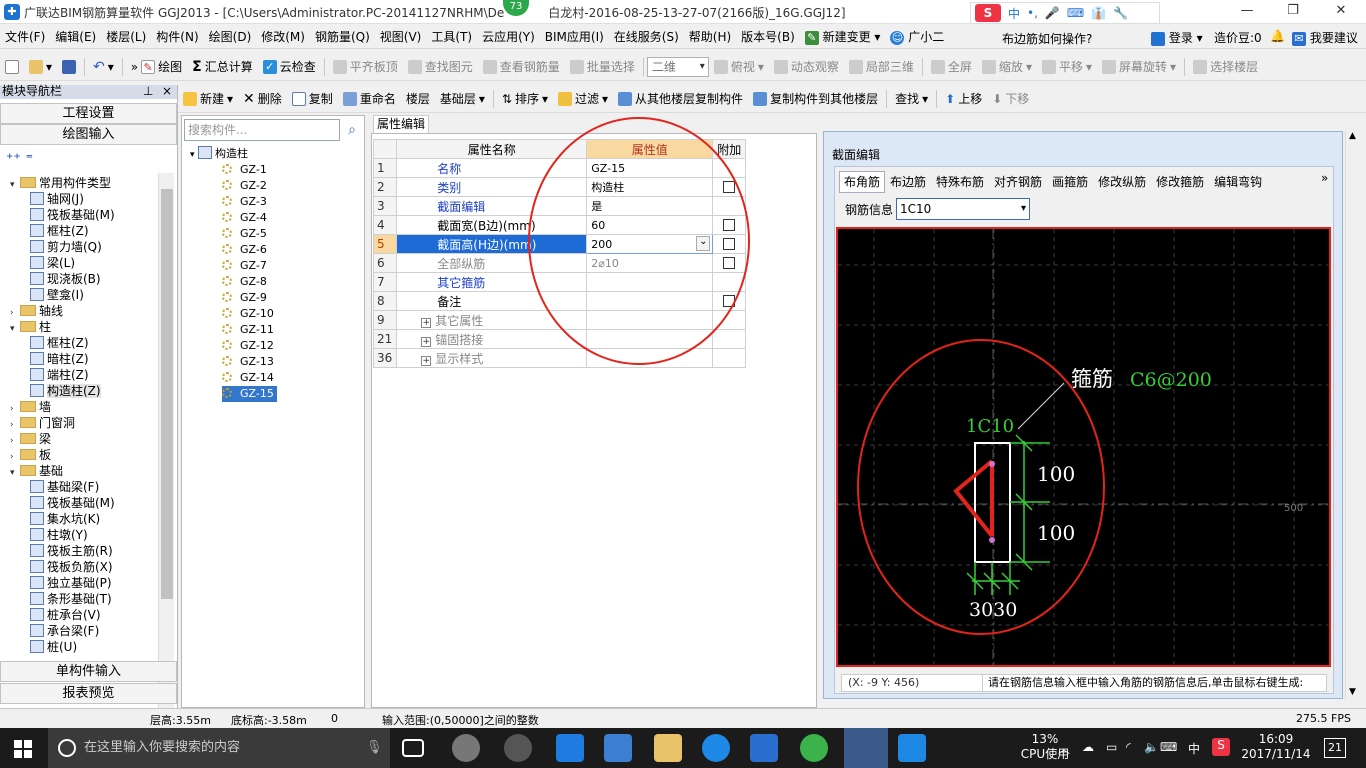 The height and width of the screenshot is (768, 1366). What do you see at coordinates (1111, 747) in the screenshot?
I see `tray-battery-icon: ▭` at bounding box center [1111, 747].